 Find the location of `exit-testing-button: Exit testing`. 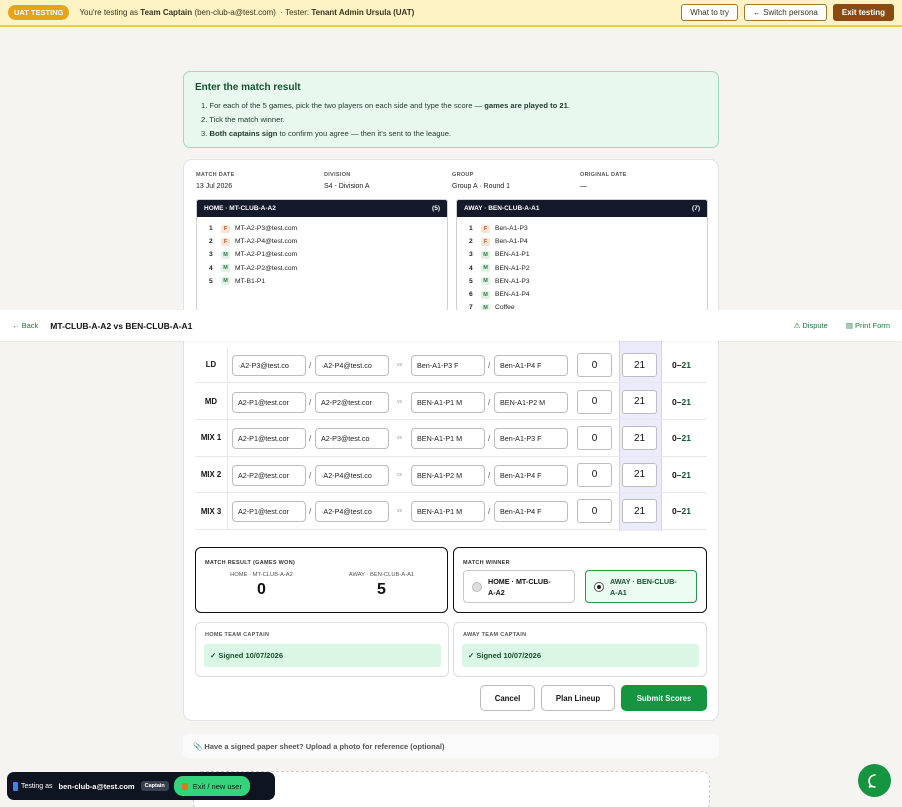

exit-testing-button: Exit testing is located at coordinates (863, 12).